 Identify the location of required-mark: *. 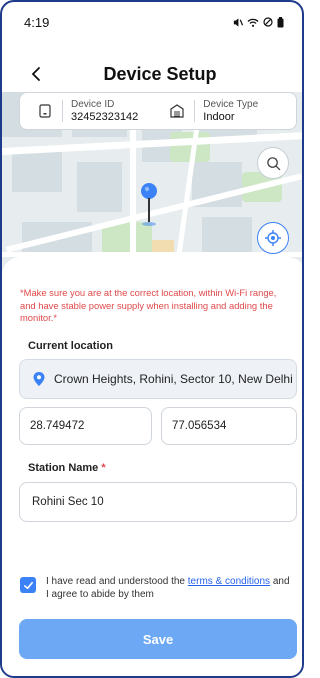
(103, 468).